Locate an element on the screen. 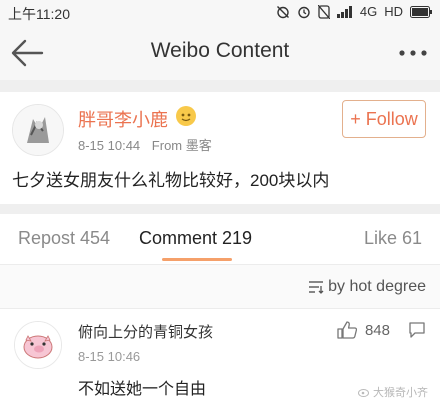 The height and width of the screenshot is (404, 440). page-title: Weibo Content is located at coordinates (220, 50).